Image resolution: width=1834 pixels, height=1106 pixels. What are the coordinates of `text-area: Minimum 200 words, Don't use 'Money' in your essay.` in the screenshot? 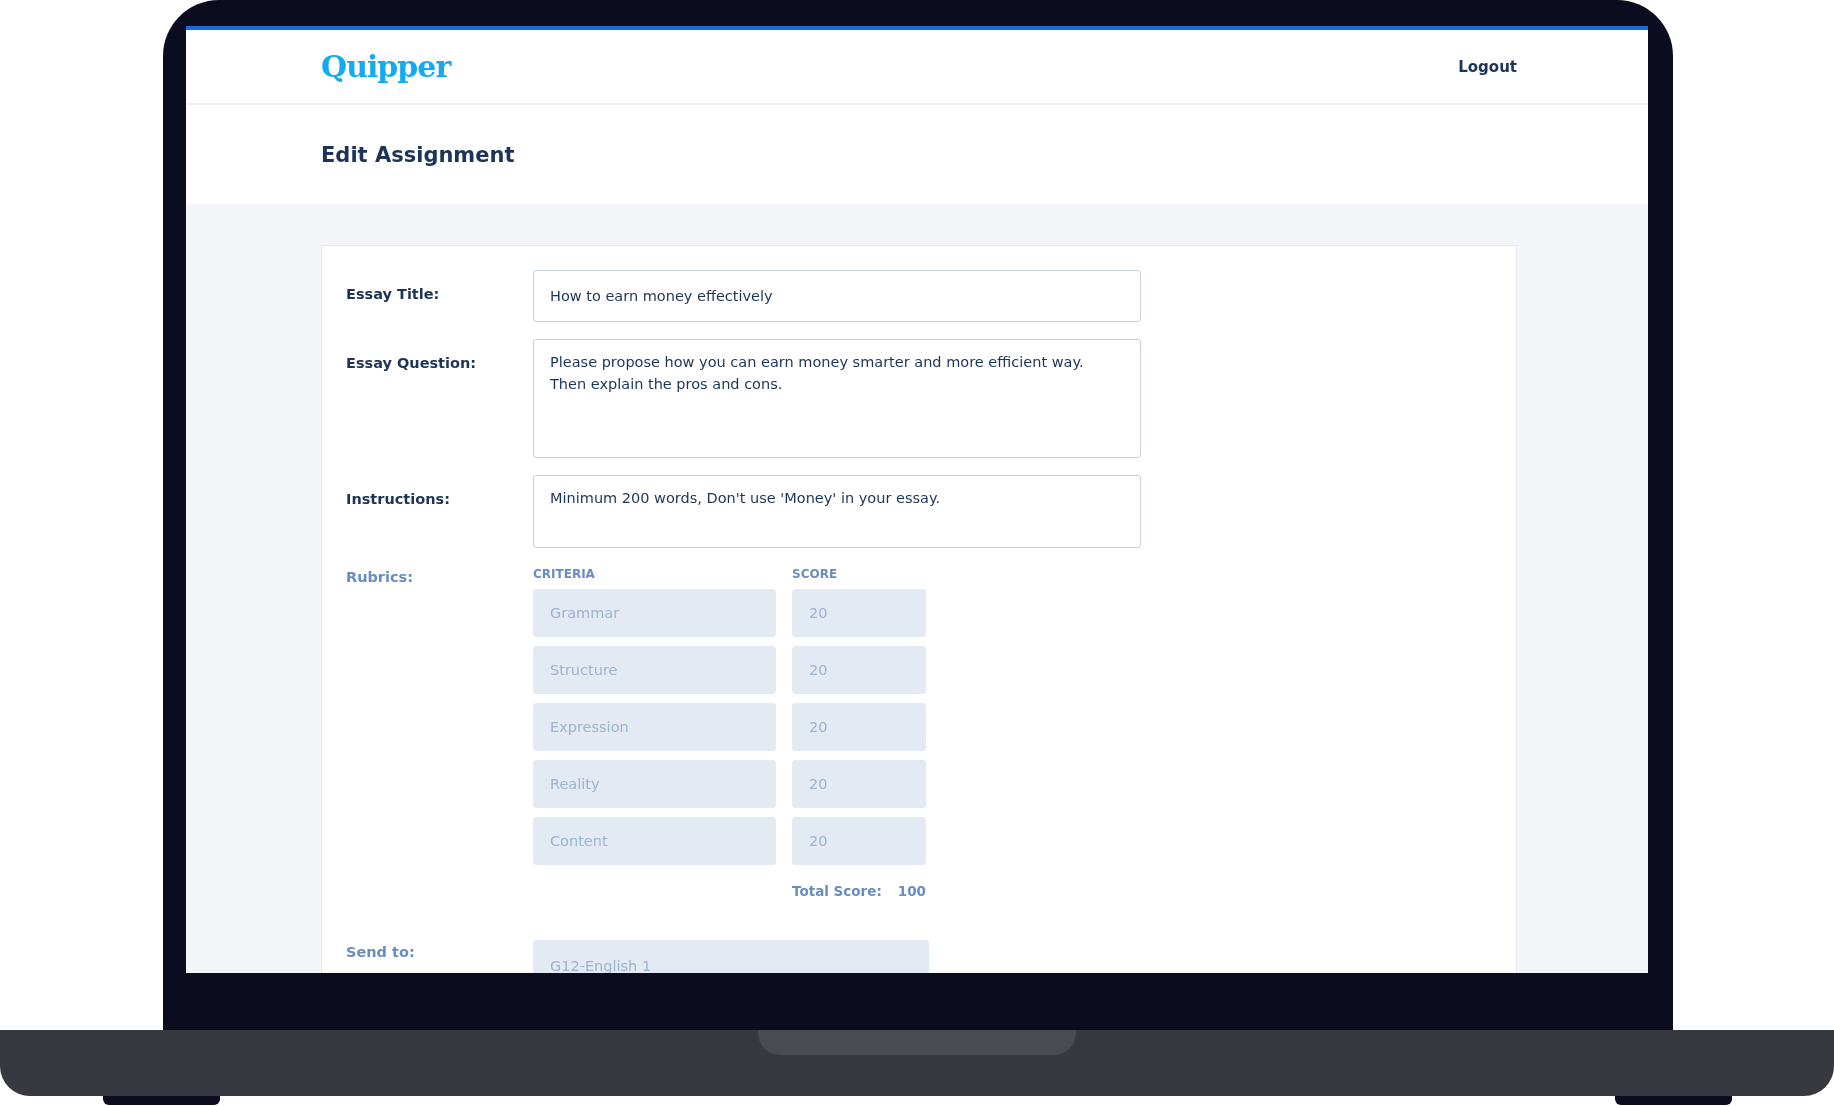 It's located at (837, 511).